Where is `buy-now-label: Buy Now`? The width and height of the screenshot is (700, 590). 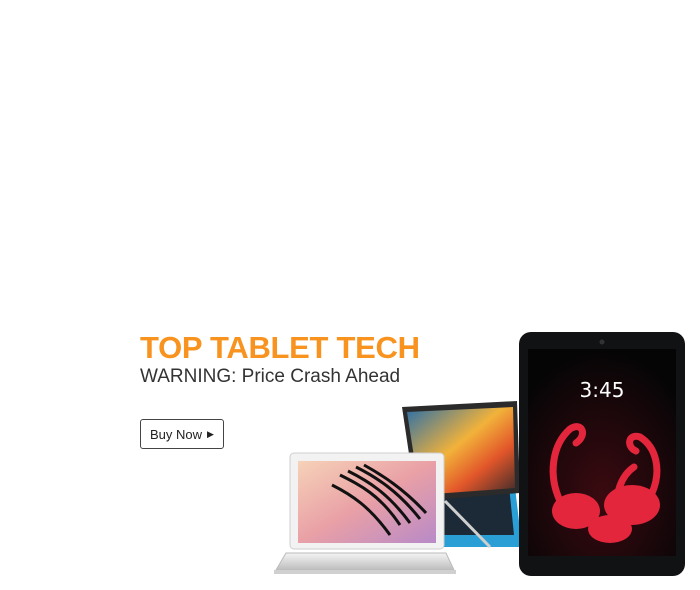 buy-now-label: Buy Now is located at coordinates (176, 434).